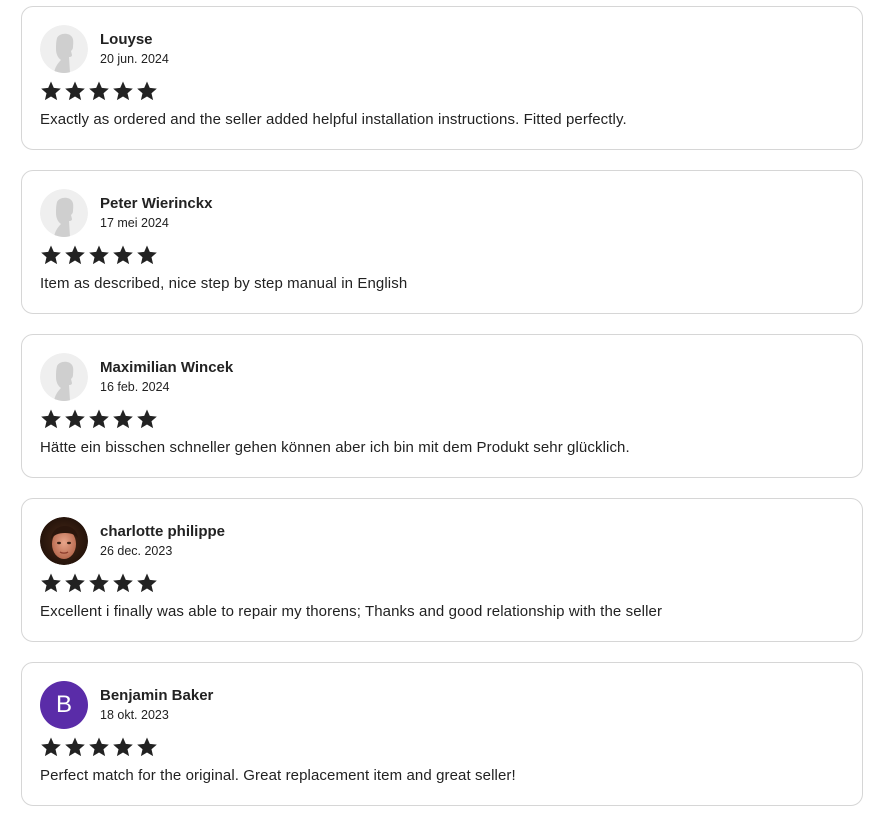  I want to click on review-date: 16 feb. 2024, so click(135, 387).